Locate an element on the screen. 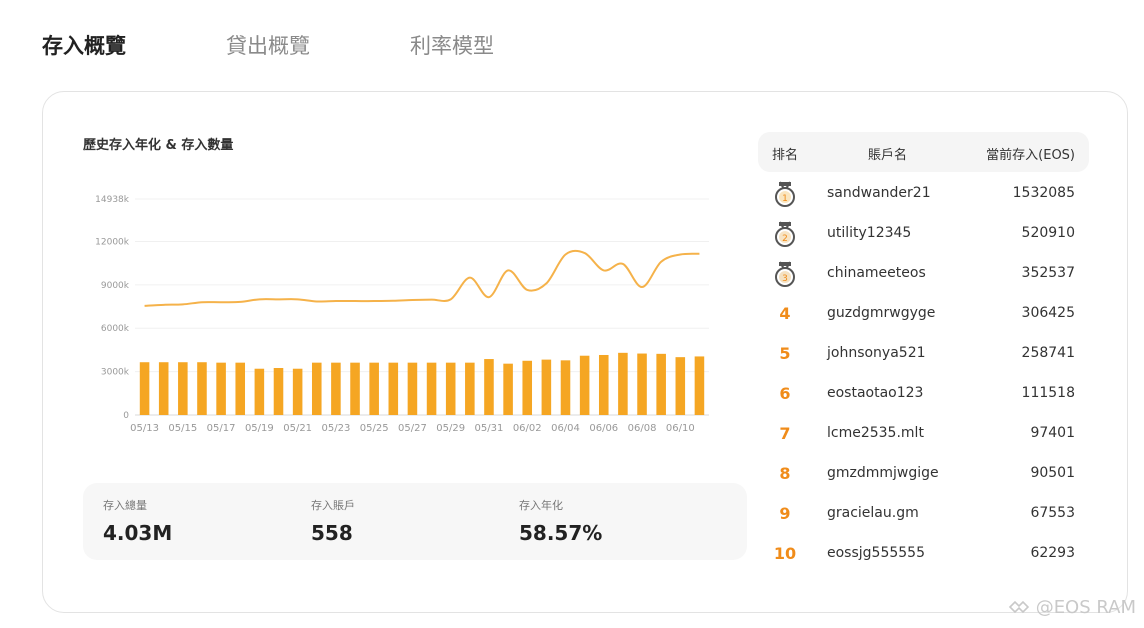  tab-loan-overview: 貸出概覽 is located at coordinates (268, 45).